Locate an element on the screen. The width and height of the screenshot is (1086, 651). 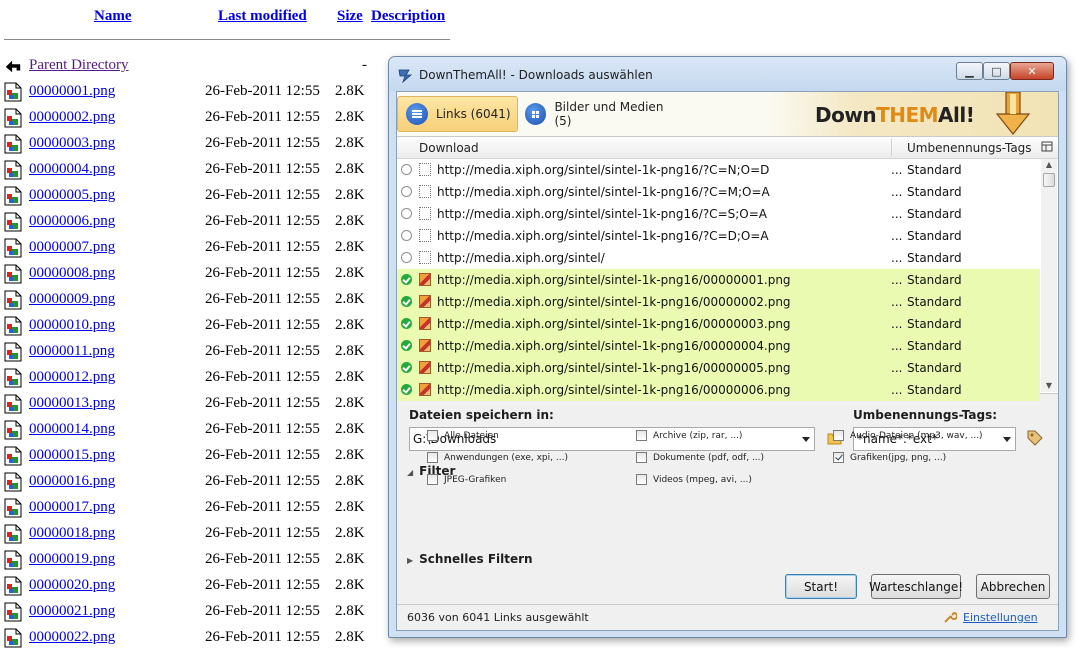
file-link: 00000005.png is located at coordinates (72, 195).